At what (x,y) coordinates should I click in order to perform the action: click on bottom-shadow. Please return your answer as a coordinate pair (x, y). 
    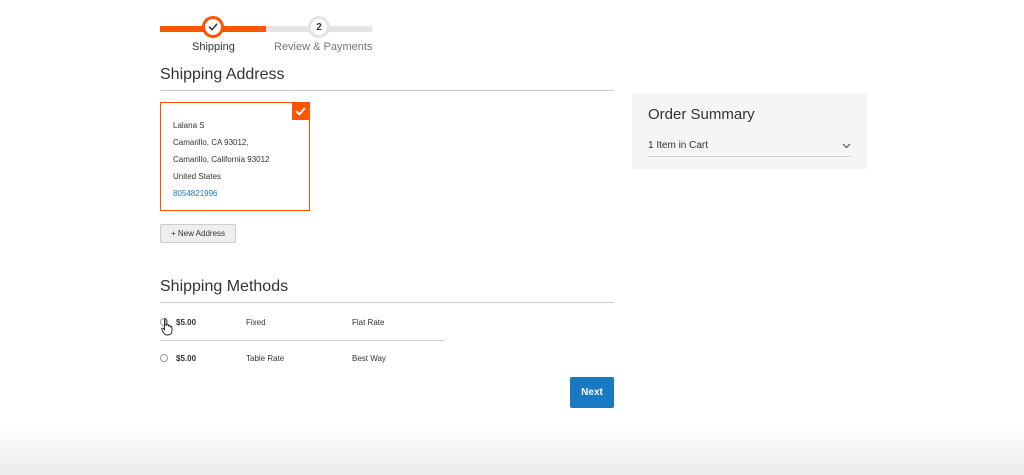
    Looking at the image, I should click on (512, 450).